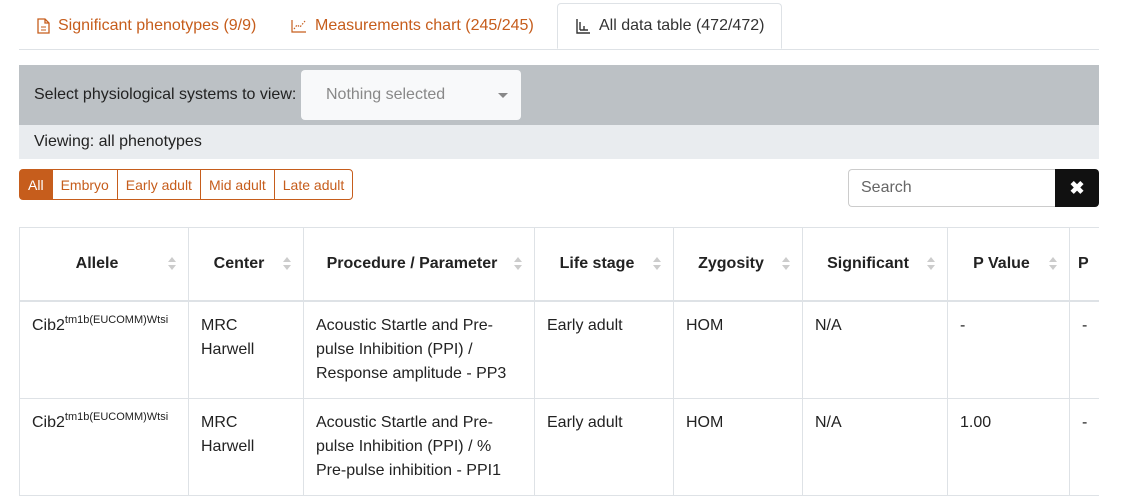  I want to click on file-icon, so click(43, 25).